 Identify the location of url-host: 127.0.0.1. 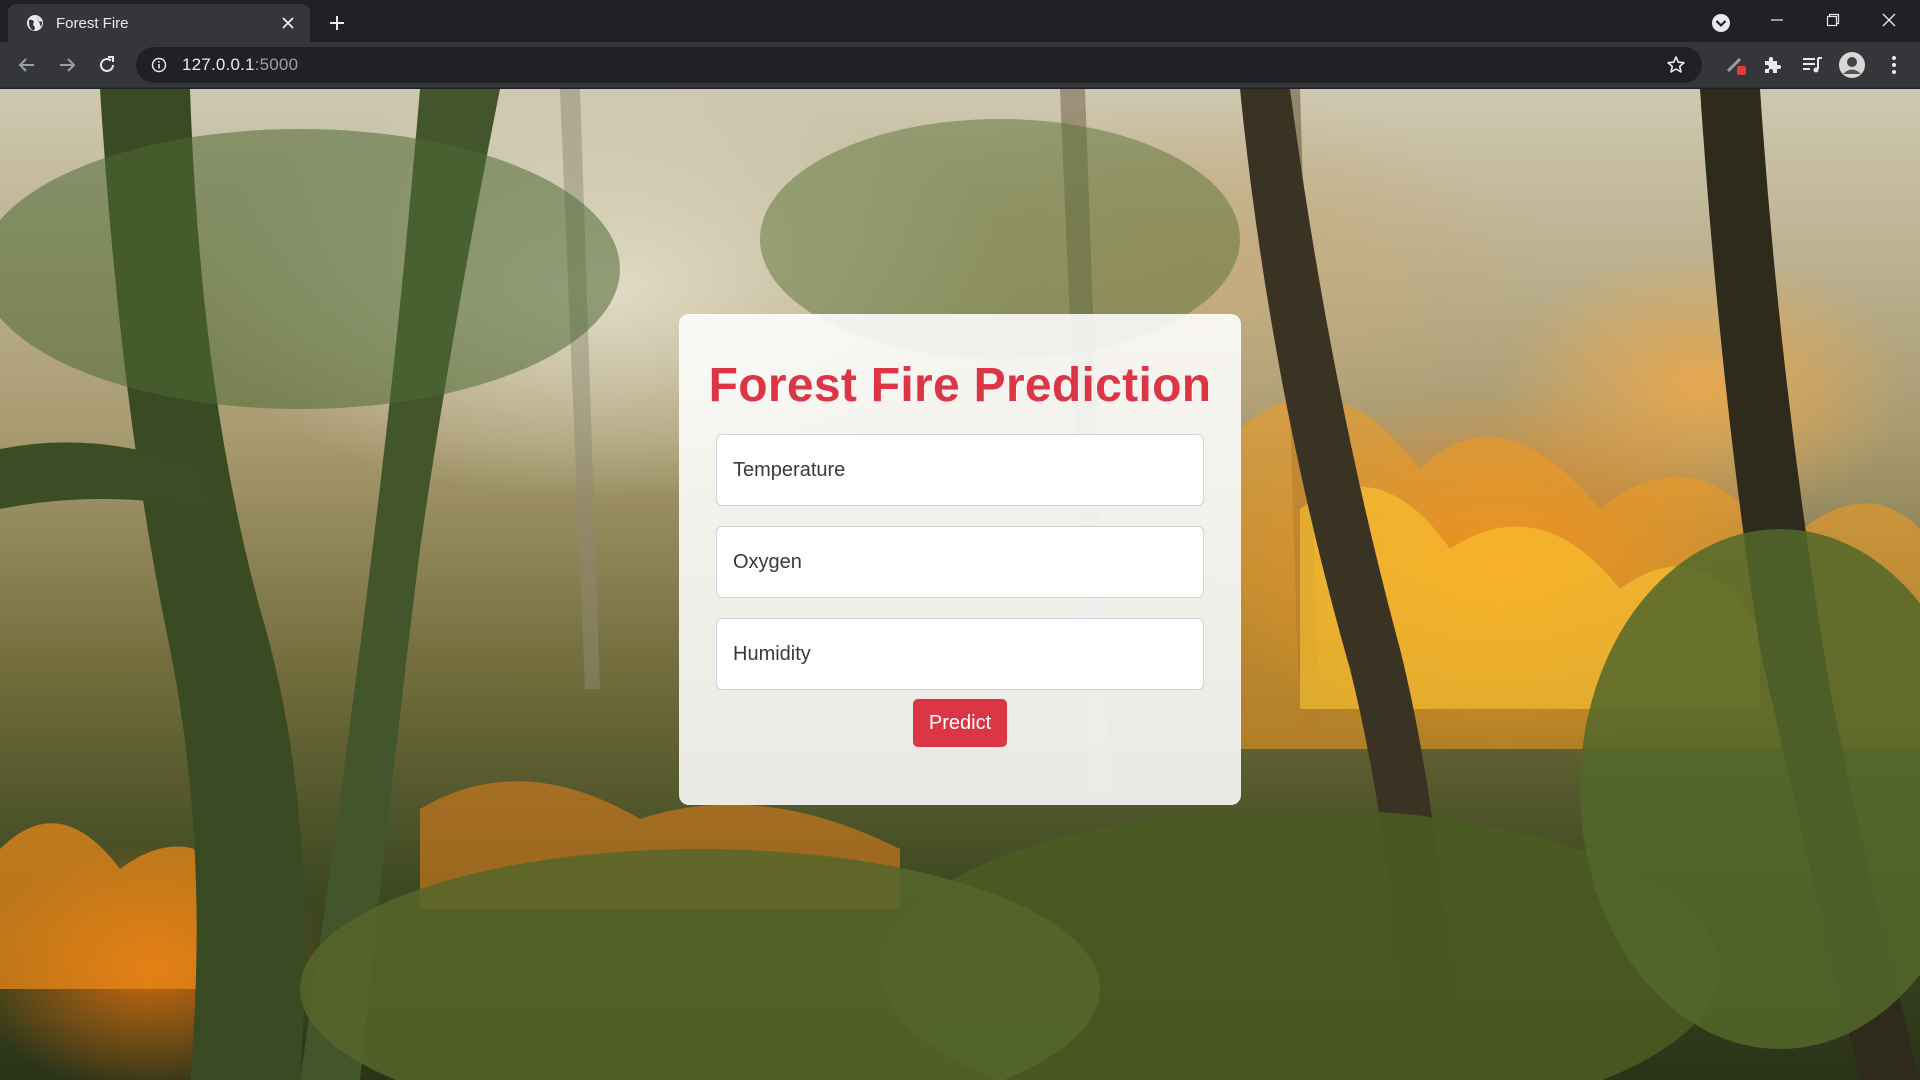
(218, 64).